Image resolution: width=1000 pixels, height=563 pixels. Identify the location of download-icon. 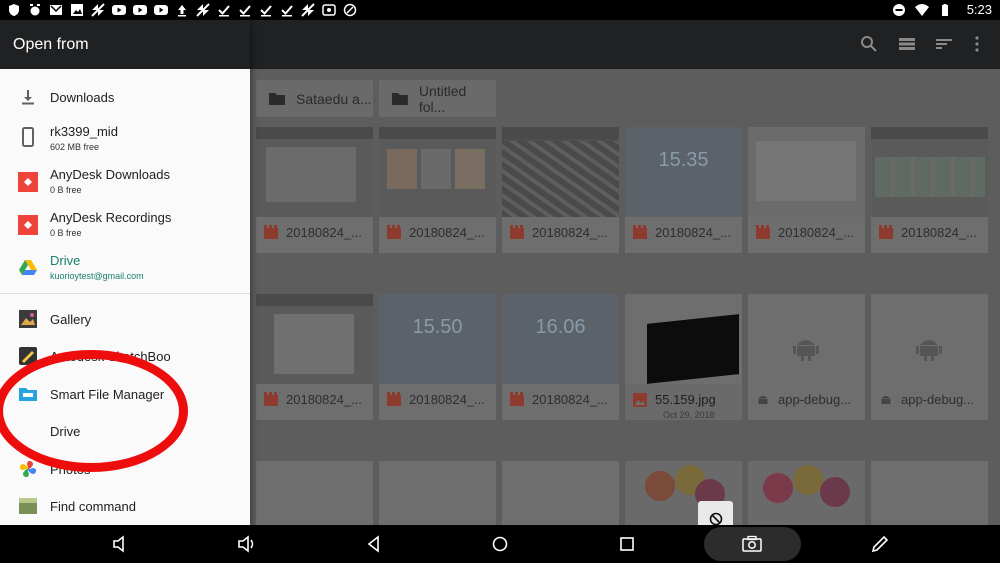
(28, 97).